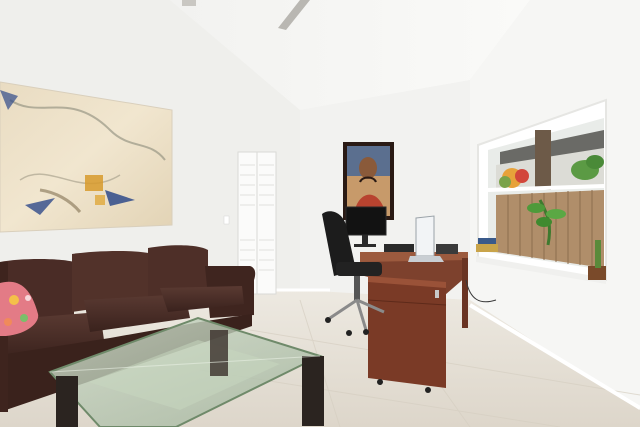 This screenshot has width=640, height=427. Describe the element at coordinates (447, 249) in the screenshot. I see `desk-tray` at that location.